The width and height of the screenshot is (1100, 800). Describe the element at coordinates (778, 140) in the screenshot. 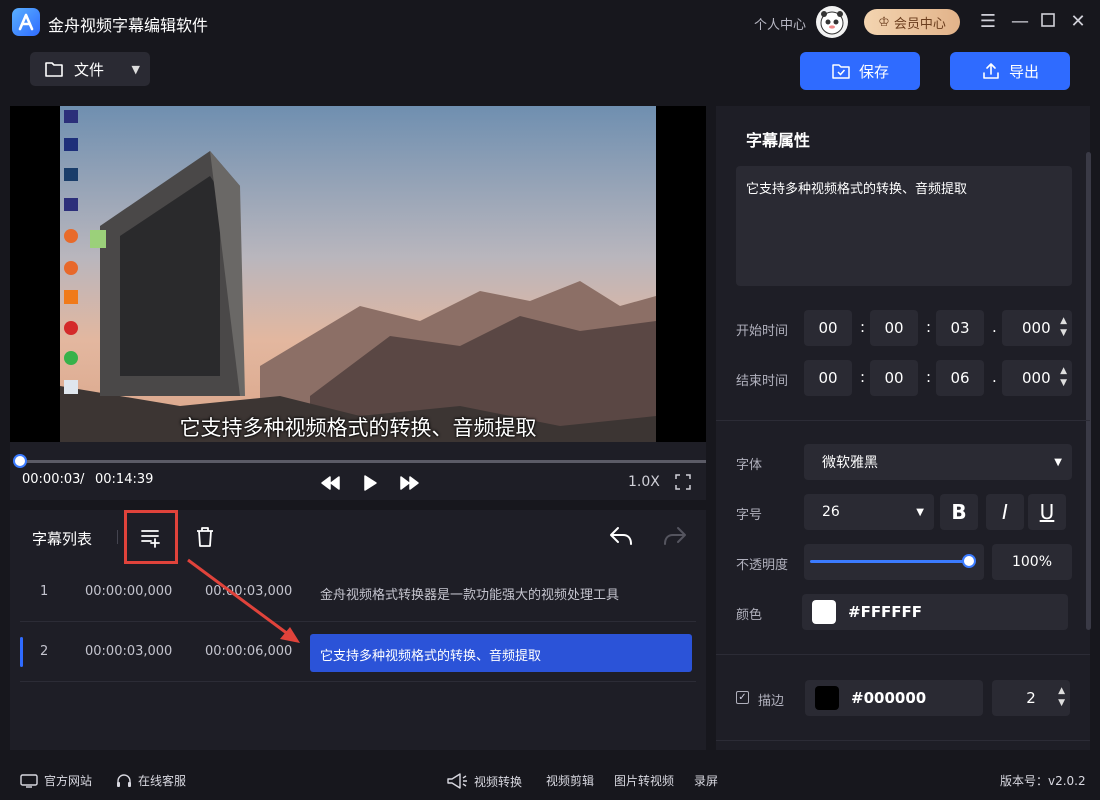

I see `properties-title: 字幕属性` at that location.